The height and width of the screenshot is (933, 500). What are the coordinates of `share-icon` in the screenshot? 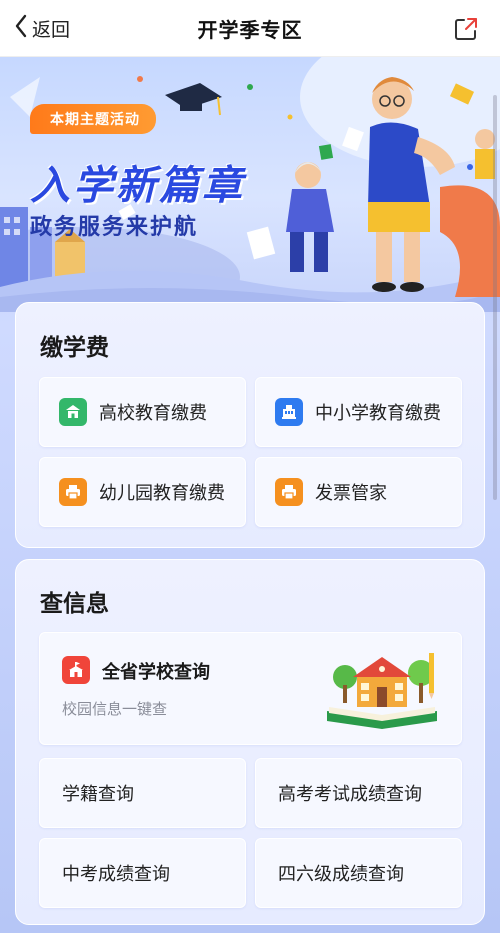 It's located at (466, 29).